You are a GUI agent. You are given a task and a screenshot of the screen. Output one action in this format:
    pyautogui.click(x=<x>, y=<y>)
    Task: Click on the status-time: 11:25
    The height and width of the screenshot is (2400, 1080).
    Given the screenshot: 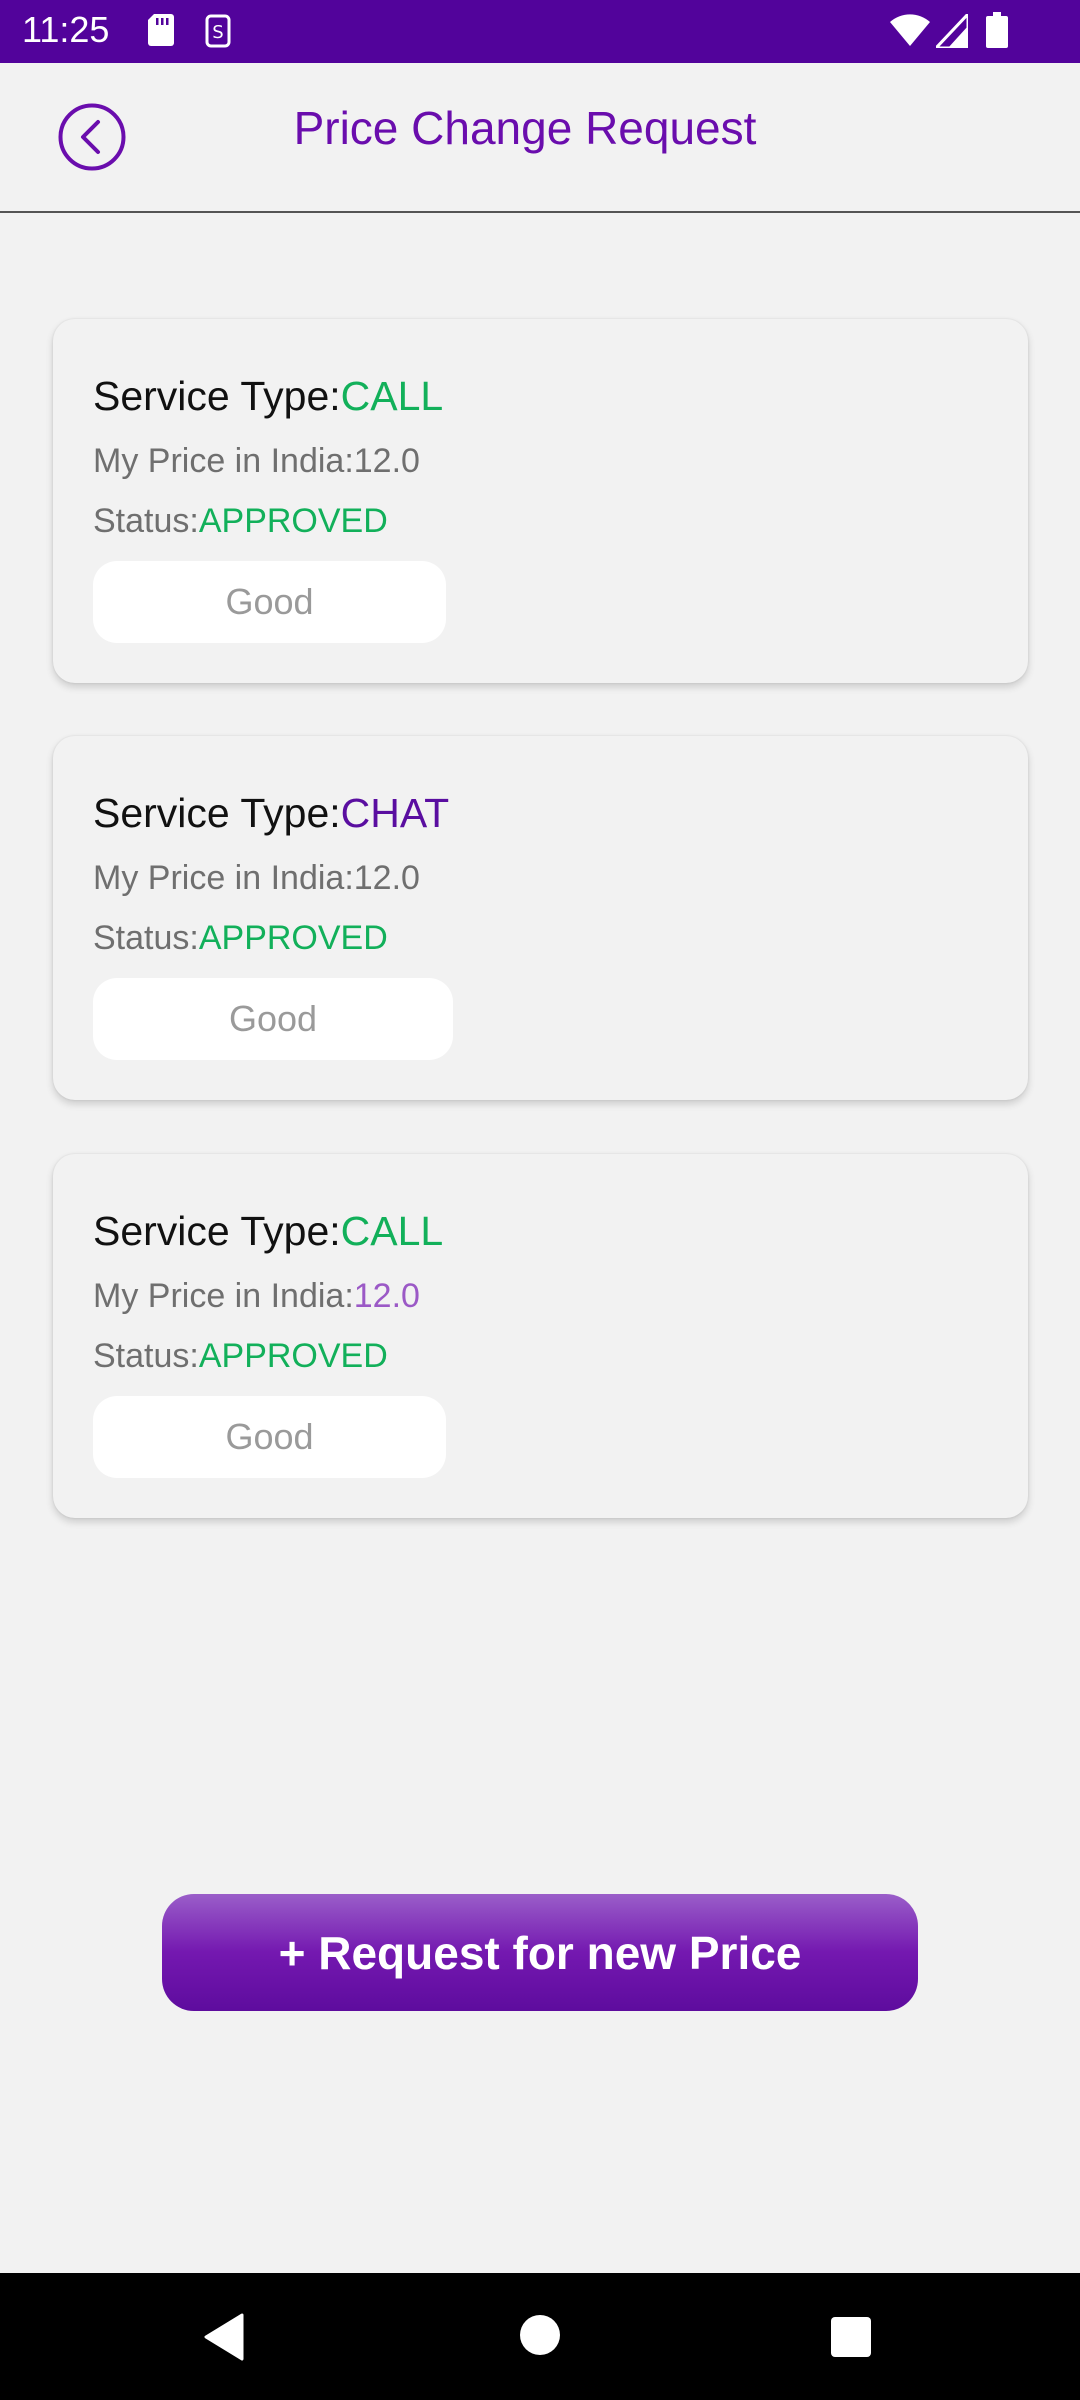 What is the action you would take?
    pyautogui.click(x=66, y=29)
    